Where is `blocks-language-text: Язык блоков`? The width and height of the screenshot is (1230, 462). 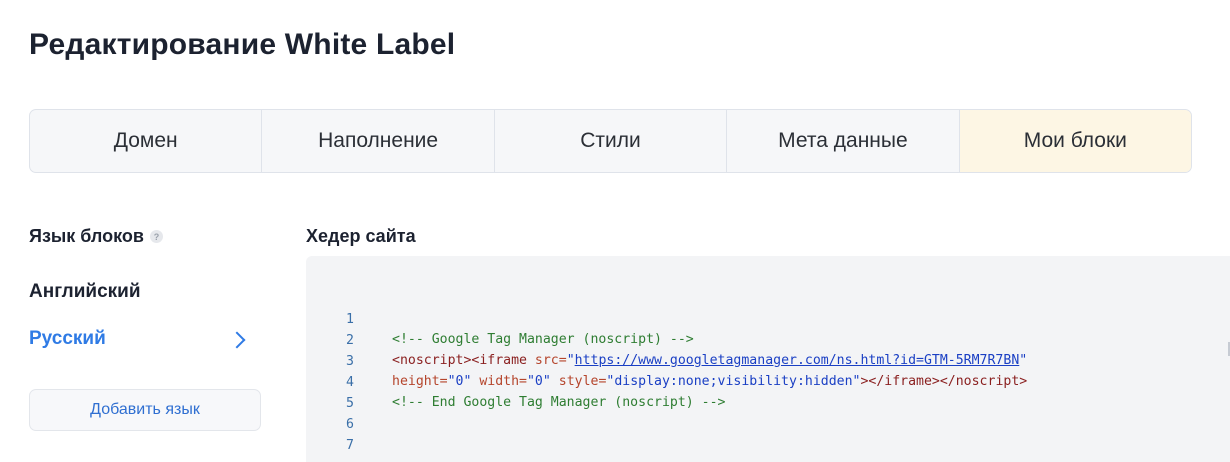 blocks-language-text: Язык блоков is located at coordinates (86, 236).